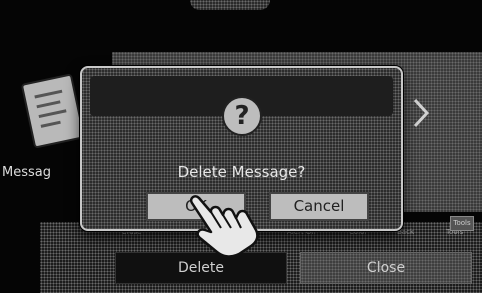 The image size is (482, 293). Describe the element at coordinates (53, 111) in the screenshot. I see `message-note-icon` at that location.